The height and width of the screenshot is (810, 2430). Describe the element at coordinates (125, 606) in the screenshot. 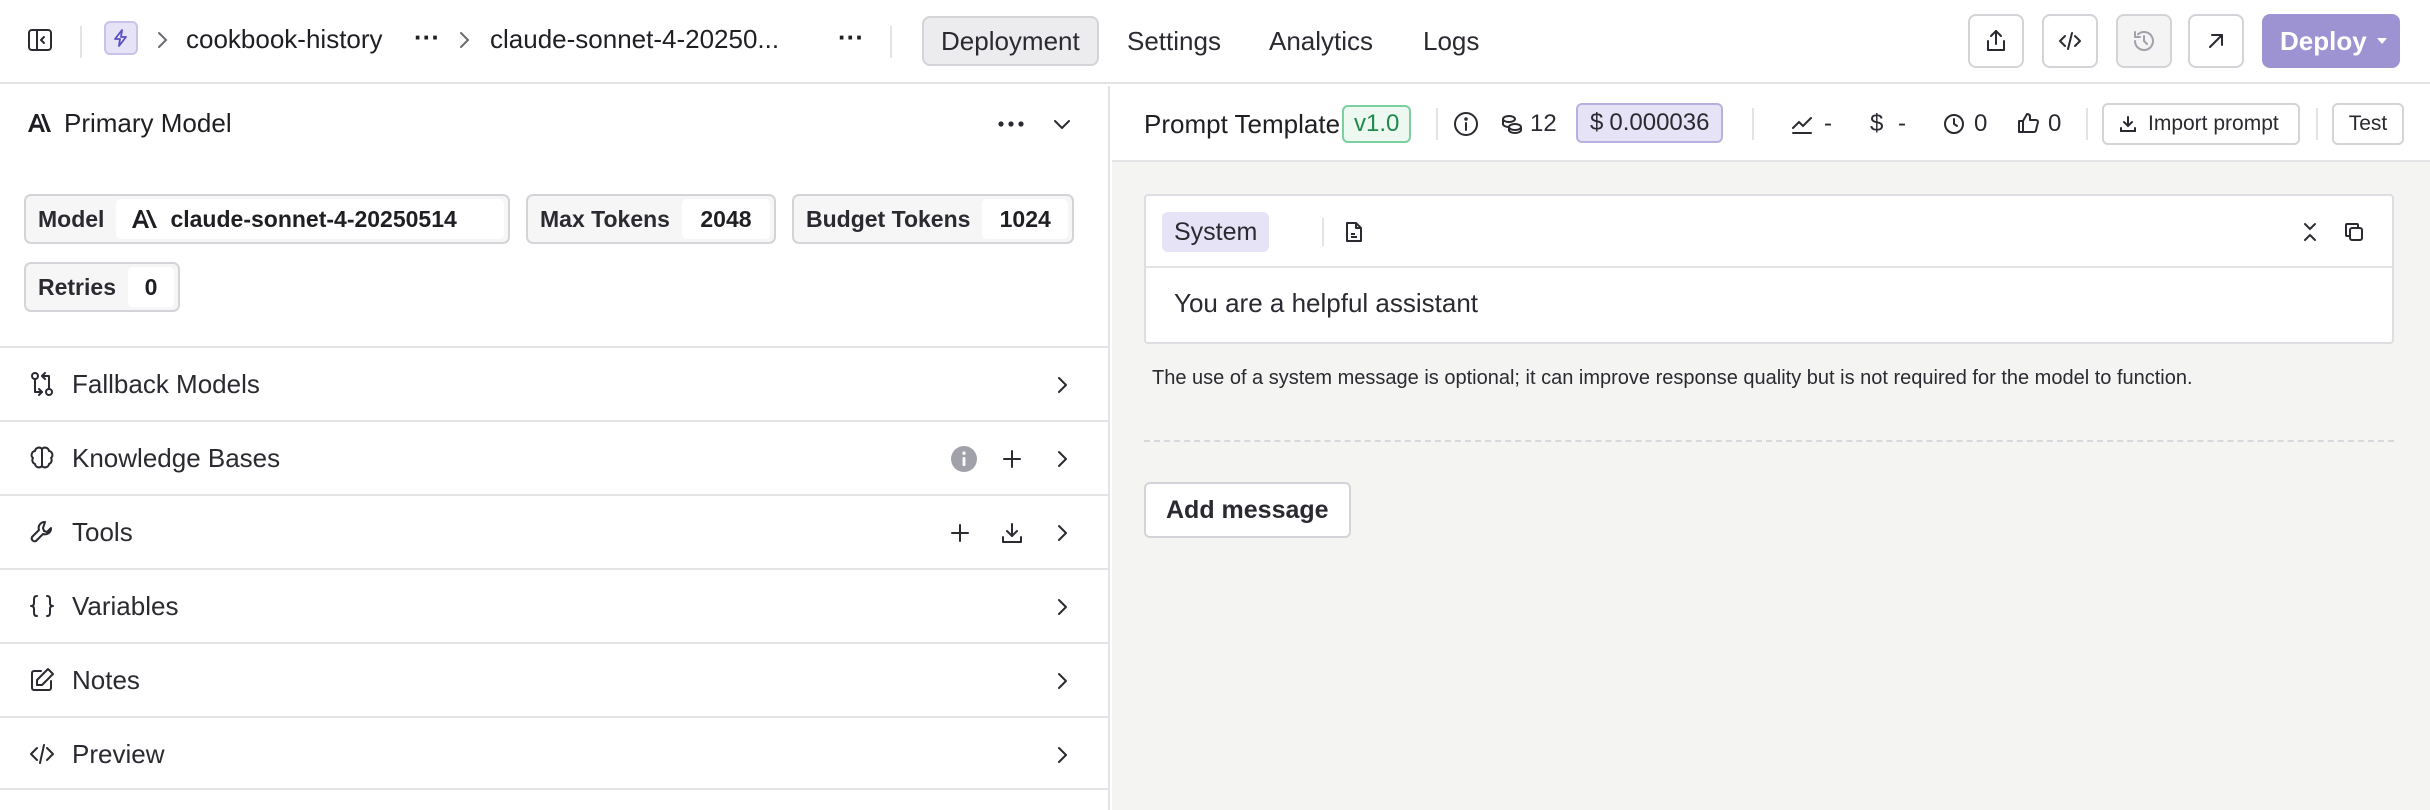

I see `section-label: Variables` at that location.